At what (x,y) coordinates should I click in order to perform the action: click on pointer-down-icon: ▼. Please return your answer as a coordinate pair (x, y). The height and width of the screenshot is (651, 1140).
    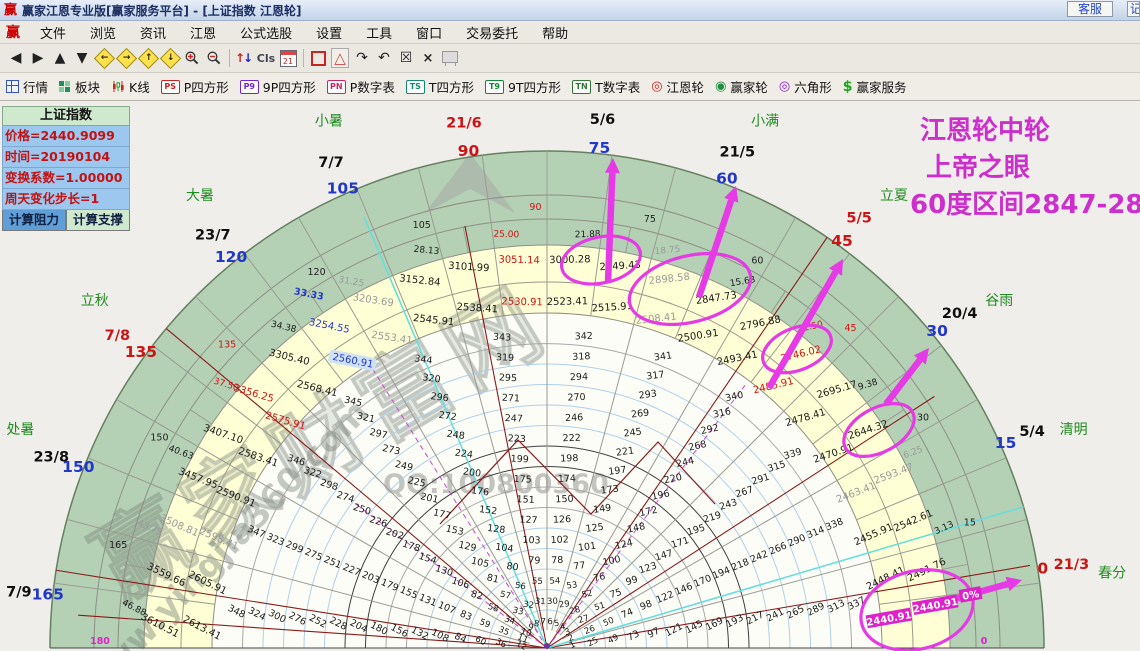
    Looking at the image, I should click on (82, 58).